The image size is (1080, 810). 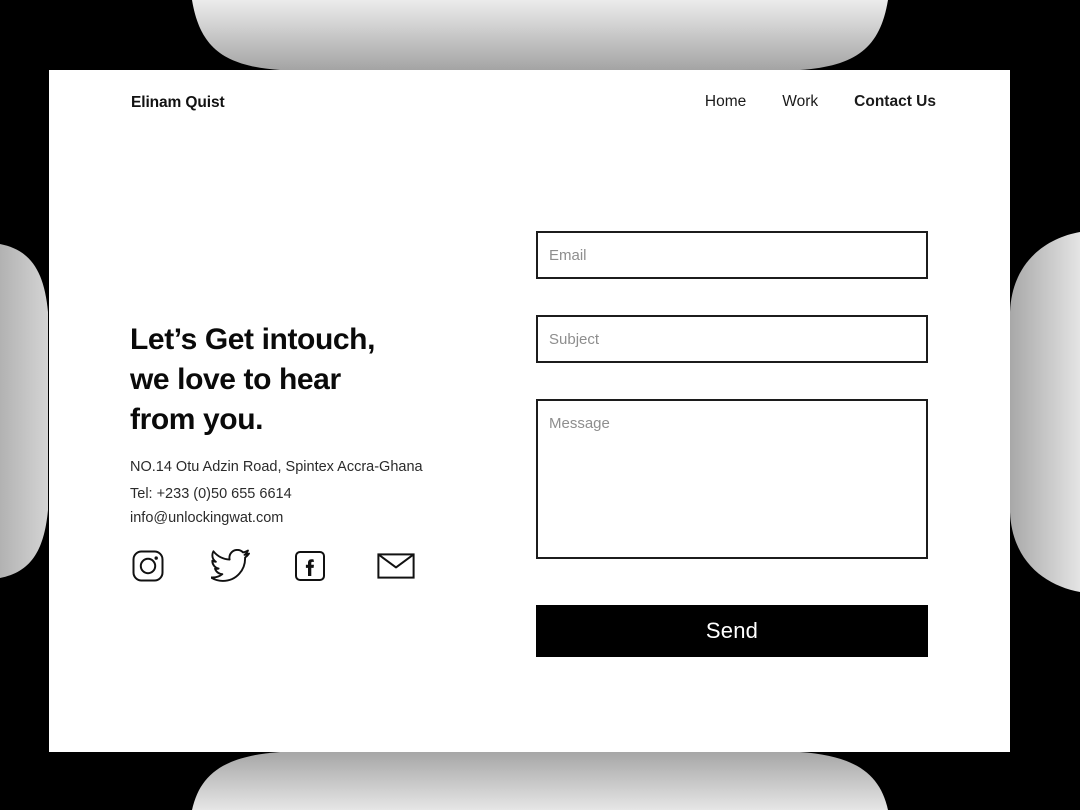 What do you see at coordinates (230, 565) in the screenshot?
I see `twitter-icon` at bounding box center [230, 565].